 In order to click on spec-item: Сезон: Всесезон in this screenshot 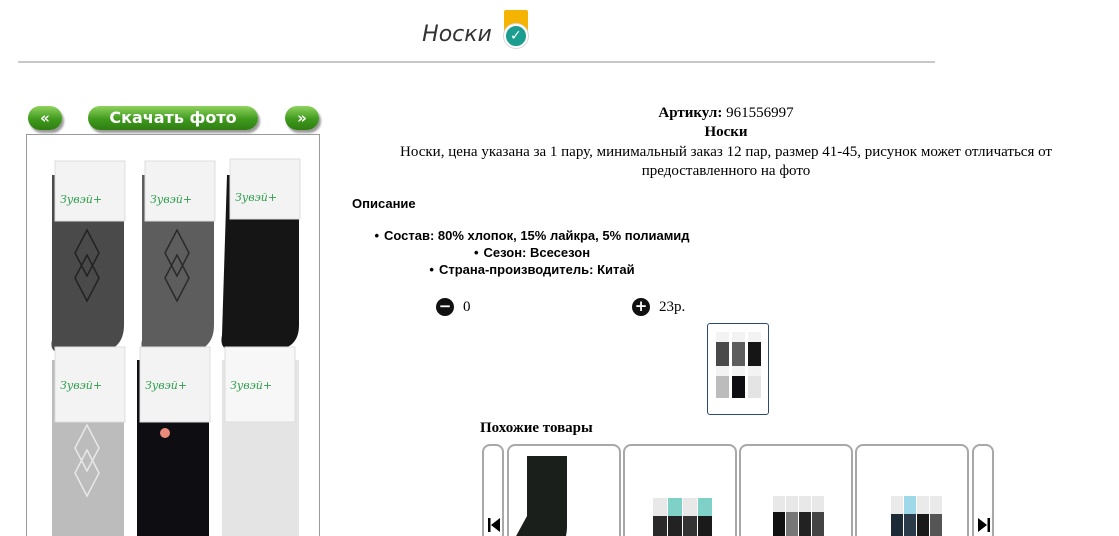, I will do `click(532, 252)`.